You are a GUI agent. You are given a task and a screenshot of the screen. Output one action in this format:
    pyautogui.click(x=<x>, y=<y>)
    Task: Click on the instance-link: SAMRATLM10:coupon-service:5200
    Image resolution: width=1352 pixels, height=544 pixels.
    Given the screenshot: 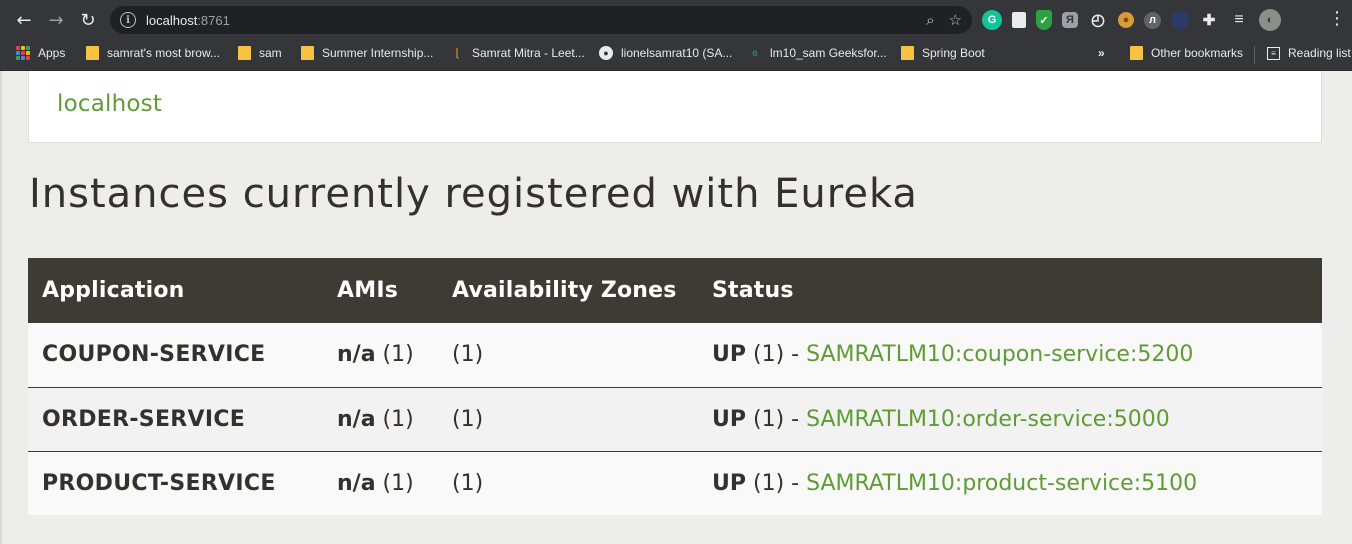 What is the action you would take?
    pyautogui.click(x=999, y=354)
    